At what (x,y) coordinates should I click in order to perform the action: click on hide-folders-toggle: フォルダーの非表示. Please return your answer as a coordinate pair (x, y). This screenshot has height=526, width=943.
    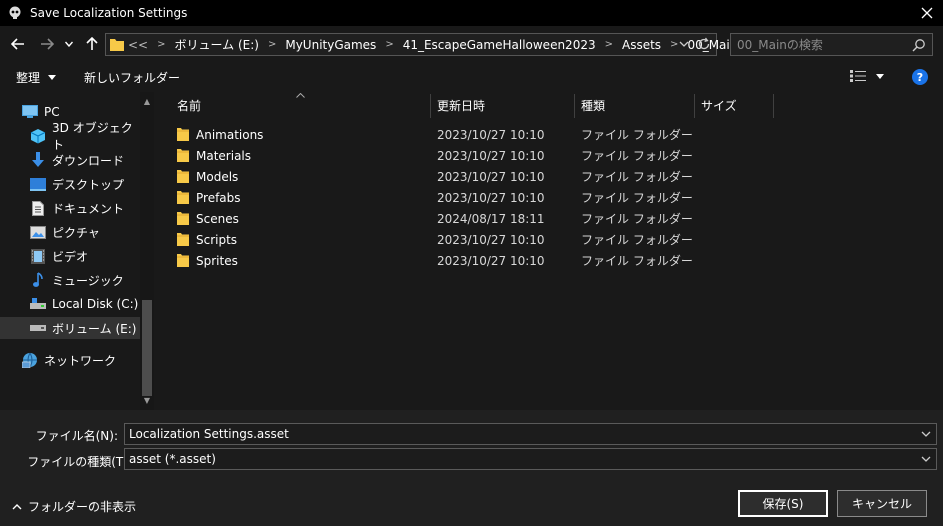
    Looking at the image, I should click on (74, 506).